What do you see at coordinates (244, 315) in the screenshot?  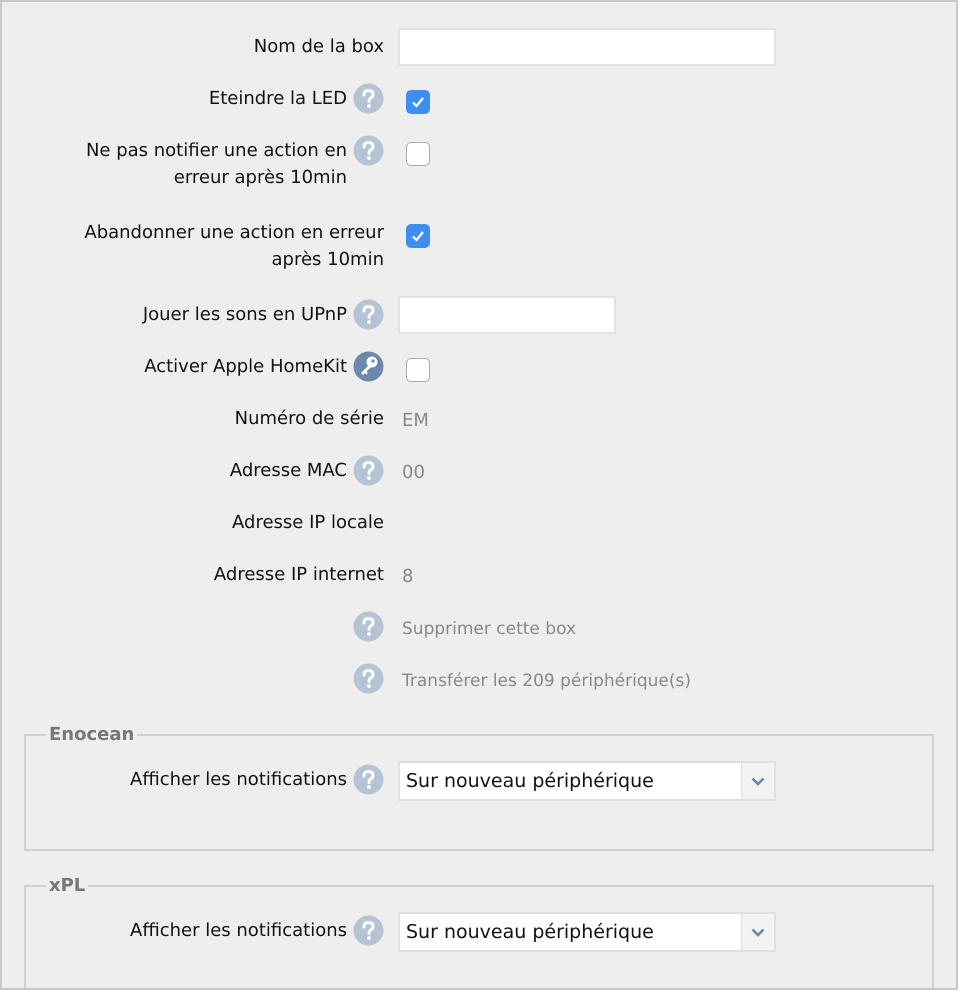 I see `field-label: Jouer les sons en UPnP` at bounding box center [244, 315].